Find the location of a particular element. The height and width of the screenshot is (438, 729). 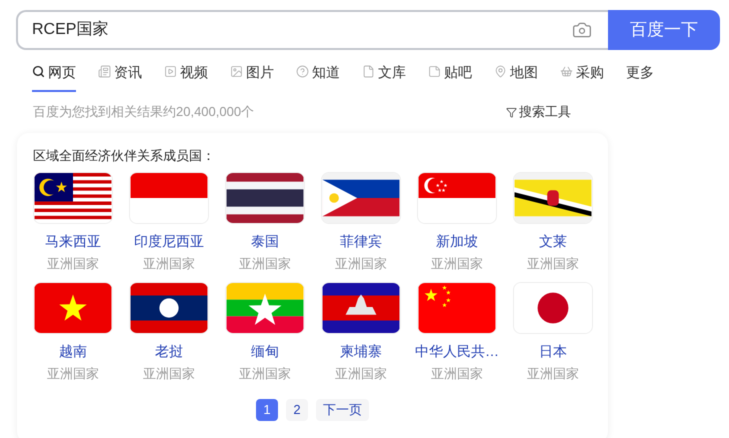

country-name: 菲律宾 is located at coordinates (361, 241).